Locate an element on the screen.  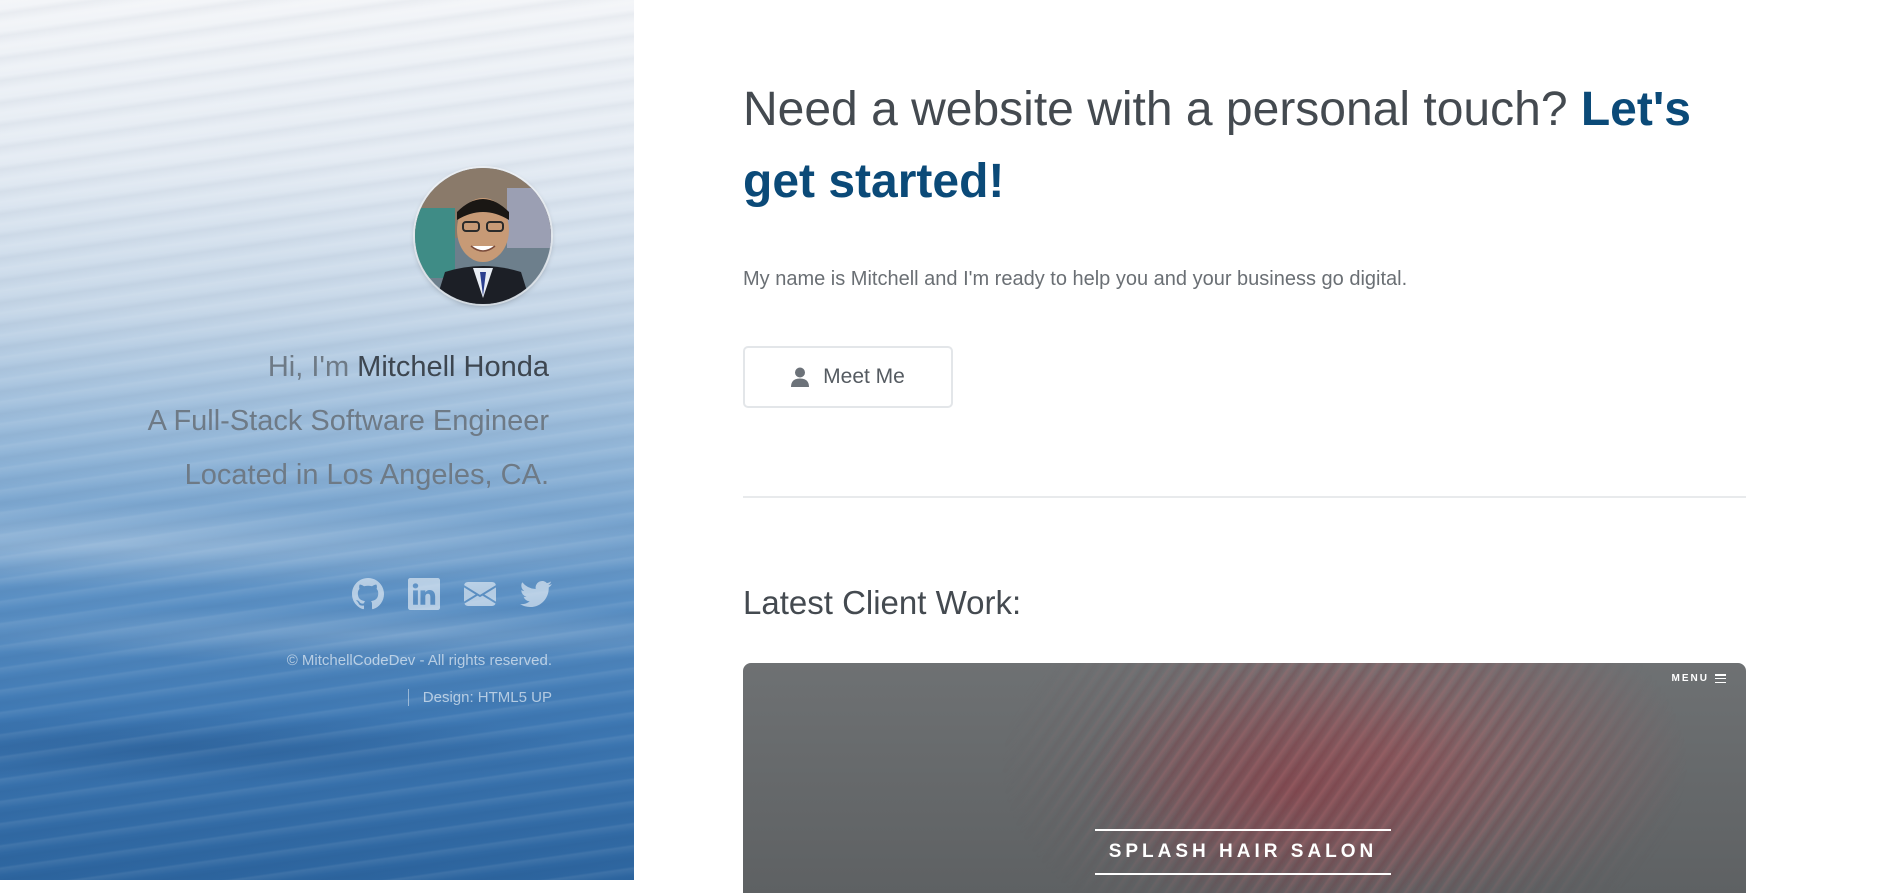
design-credit-link: Design: HTML5 UP is located at coordinates (479, 697).